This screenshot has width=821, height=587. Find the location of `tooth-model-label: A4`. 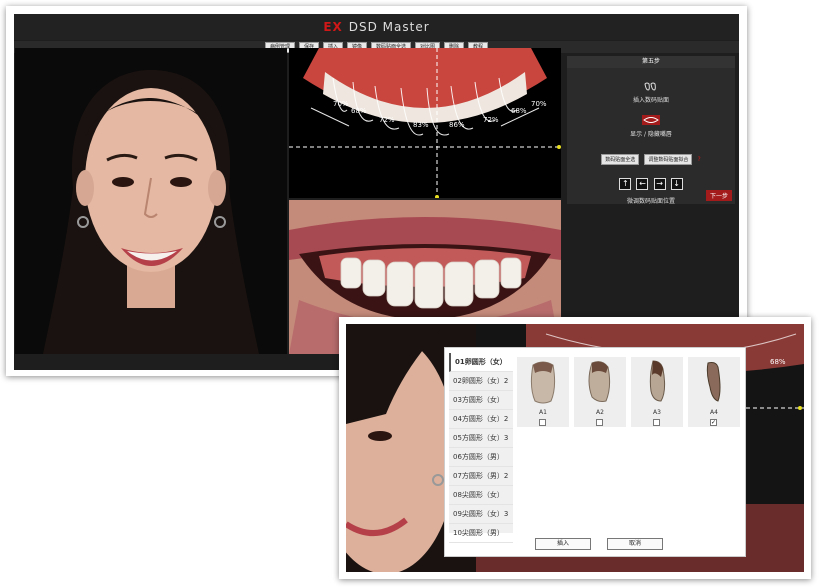

tooth-model-label: A4 is located at coordinates (714, 412).